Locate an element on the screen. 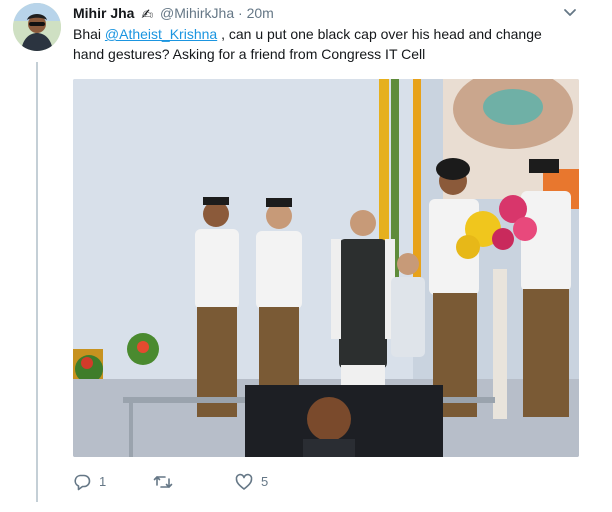 Image resolution: width=612 pixels, height=512 pixels. like-button: 5 is located at coordinates (251, 482).